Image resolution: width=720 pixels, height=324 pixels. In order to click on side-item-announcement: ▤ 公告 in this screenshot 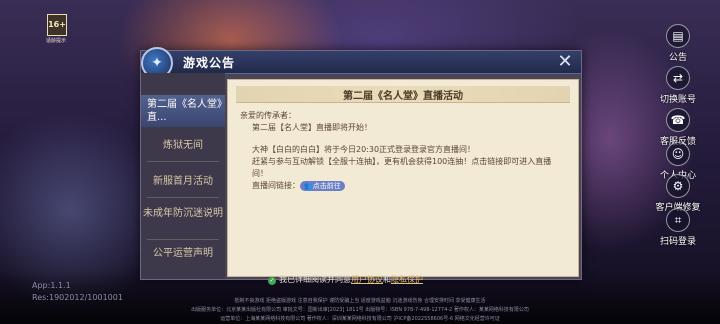, I will do `click(678, 43)`.